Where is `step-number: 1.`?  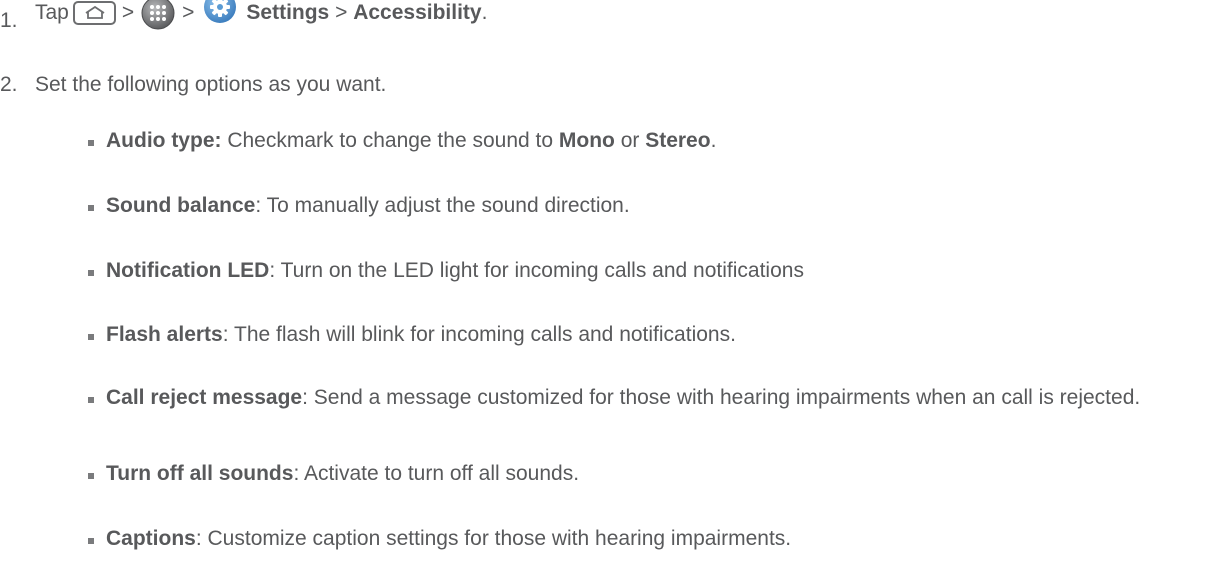
step-number: 1. is located at coordinates (9, 20).